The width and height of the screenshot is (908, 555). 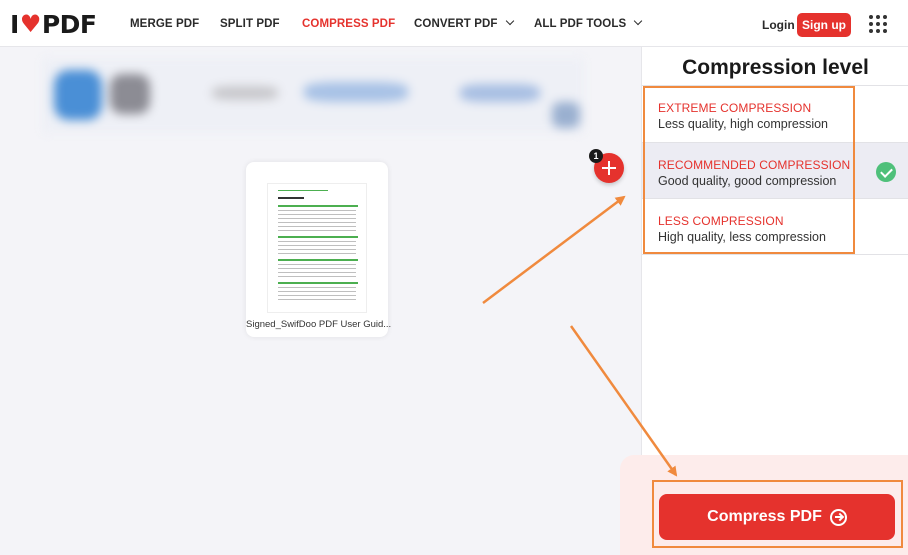 What do you see at coordinates (886, 172) in the screenshot?
I see `check-icon` at bounding box center [886, 172].